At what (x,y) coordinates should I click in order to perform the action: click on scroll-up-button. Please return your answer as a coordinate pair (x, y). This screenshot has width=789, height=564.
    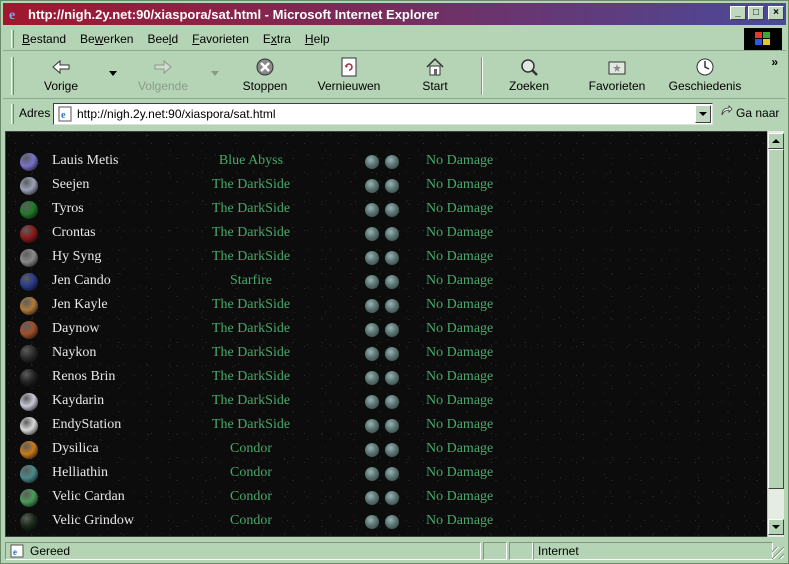
    Looking at the image, I should click on (776, 141).